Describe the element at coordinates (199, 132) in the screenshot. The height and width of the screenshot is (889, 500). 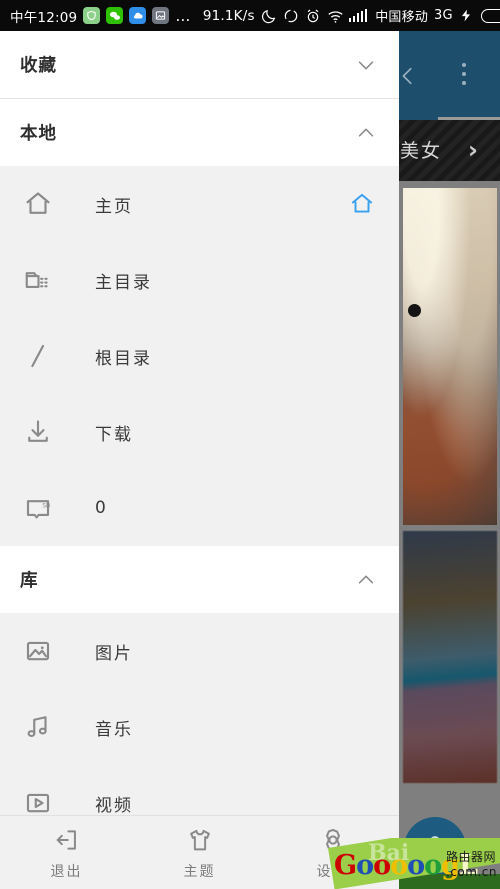
I see `drawer-section-header-local: 本地` at that location.